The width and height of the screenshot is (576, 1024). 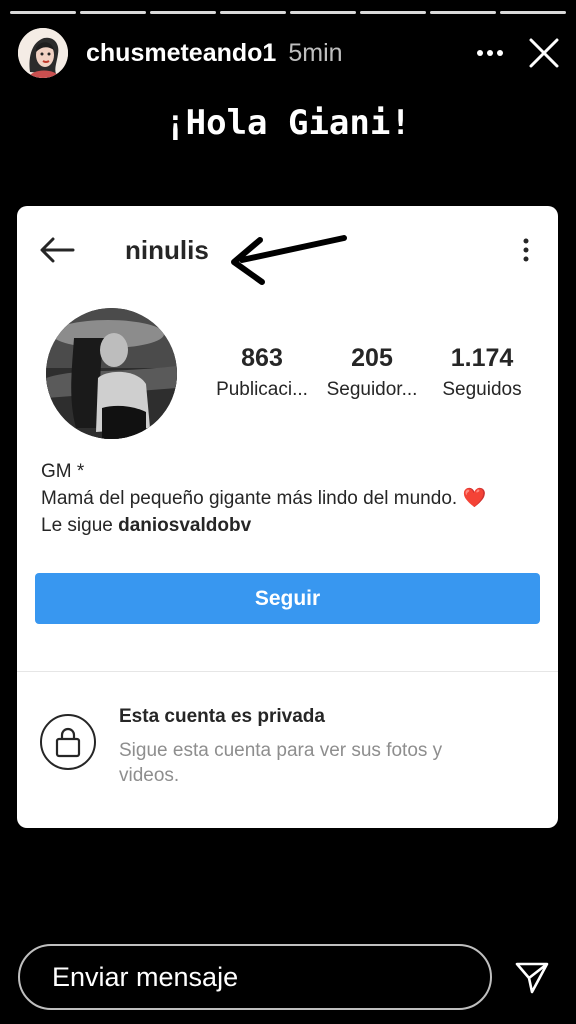 I want to click on story-greeting-text: ¡Hola Giani!, so click(x=288, y=123).